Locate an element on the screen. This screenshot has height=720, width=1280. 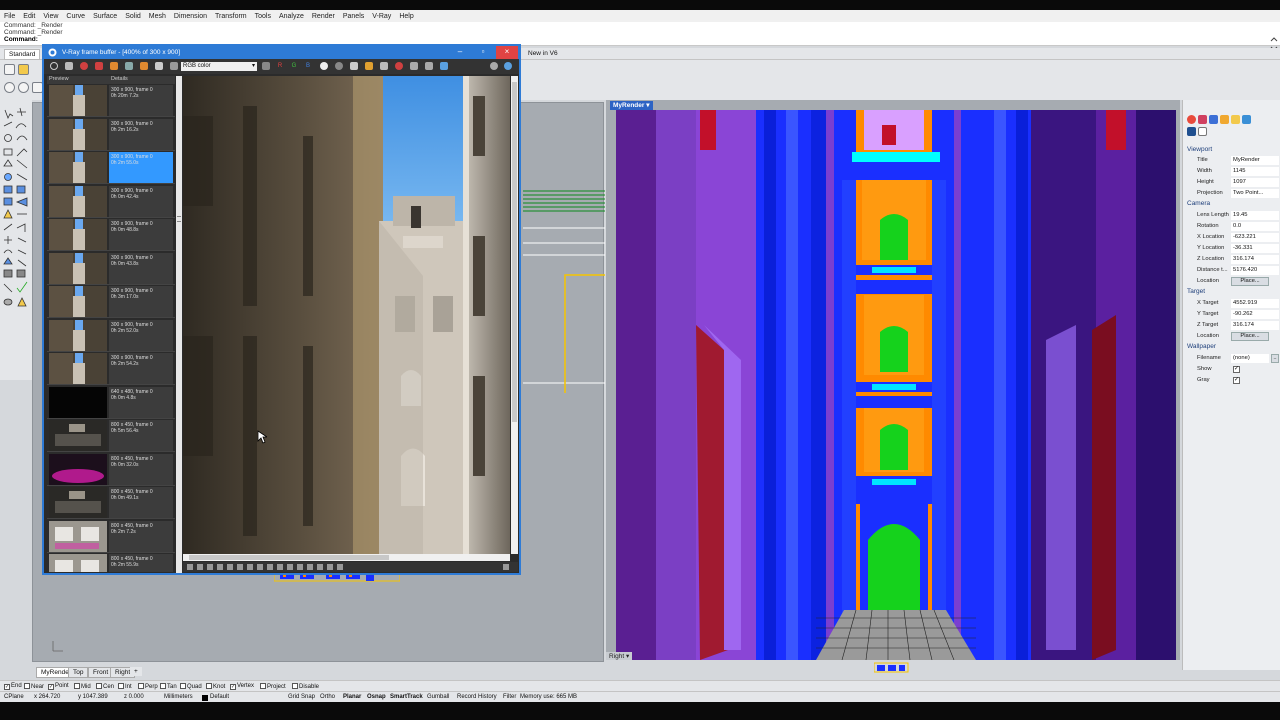
track-mouse-icon is located at coordinates (174, 66).